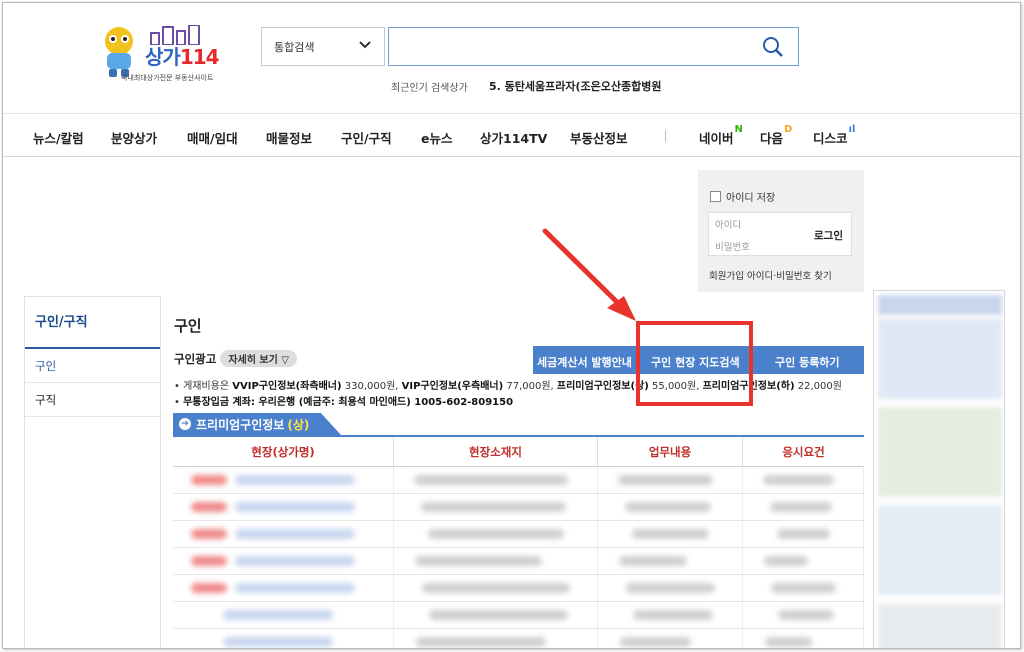  Describe the element at coordinates (429, 88) in the screenshot. I see `popular-label: 최근인기 검색상가` at that location.